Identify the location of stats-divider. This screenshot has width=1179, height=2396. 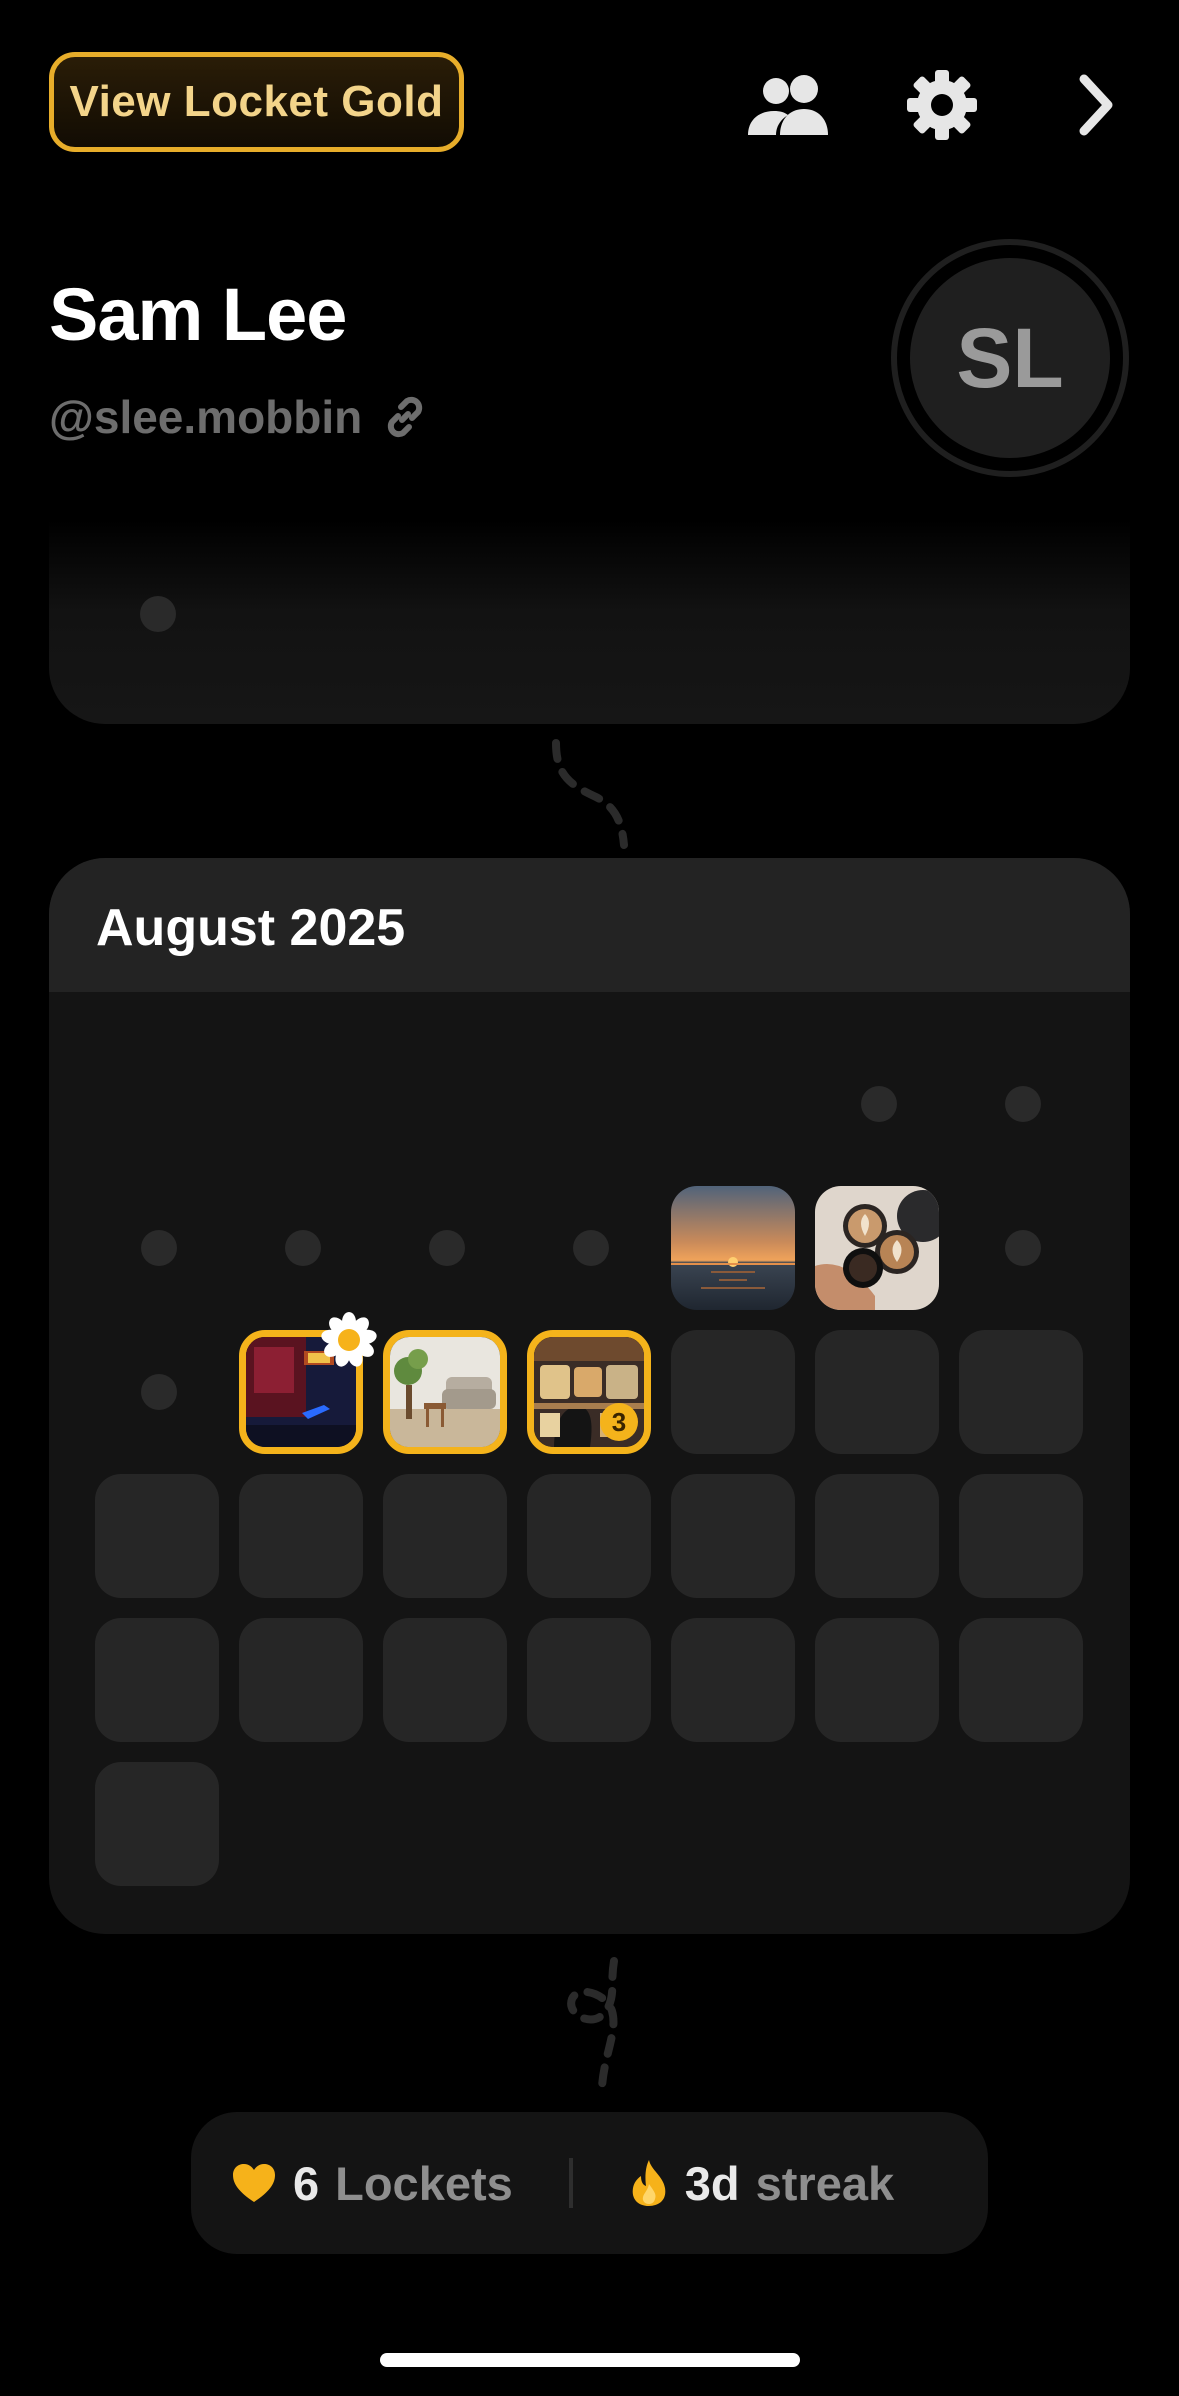
(570, 2183).